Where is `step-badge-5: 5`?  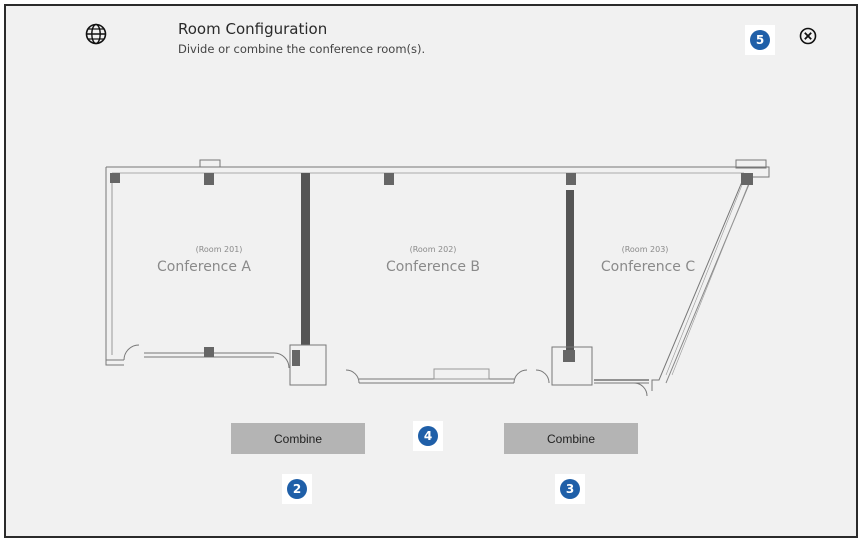
step-badge-5: 5 is located at coordinates (760, 40).